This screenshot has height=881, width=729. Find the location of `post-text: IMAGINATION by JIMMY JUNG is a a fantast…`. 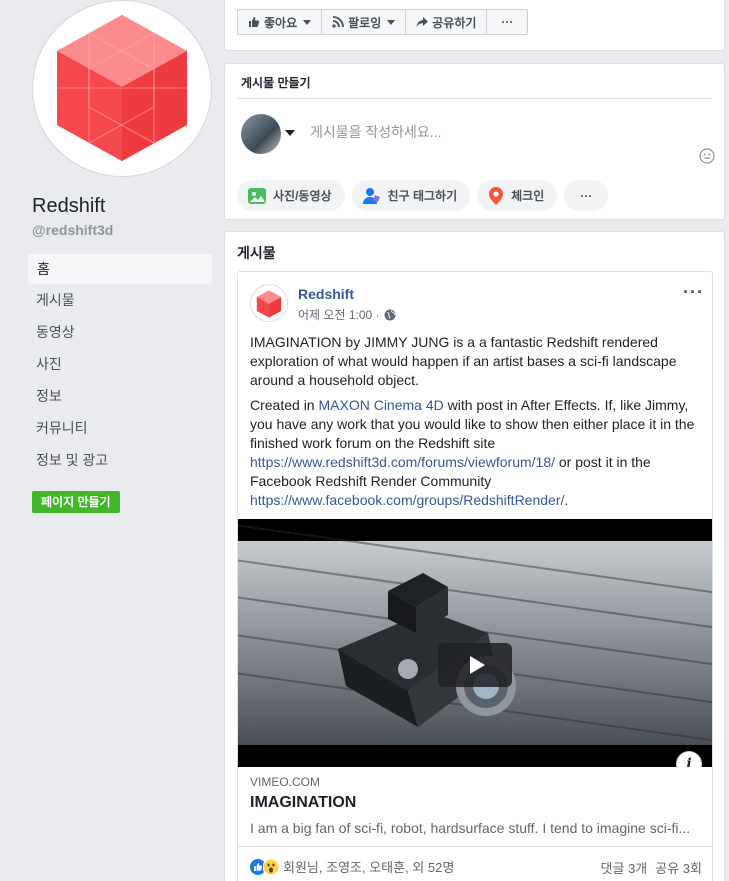

post-text: IMAGINATION by JIMMY JUNG is a a fantast… is located at coordinates (477, 424).